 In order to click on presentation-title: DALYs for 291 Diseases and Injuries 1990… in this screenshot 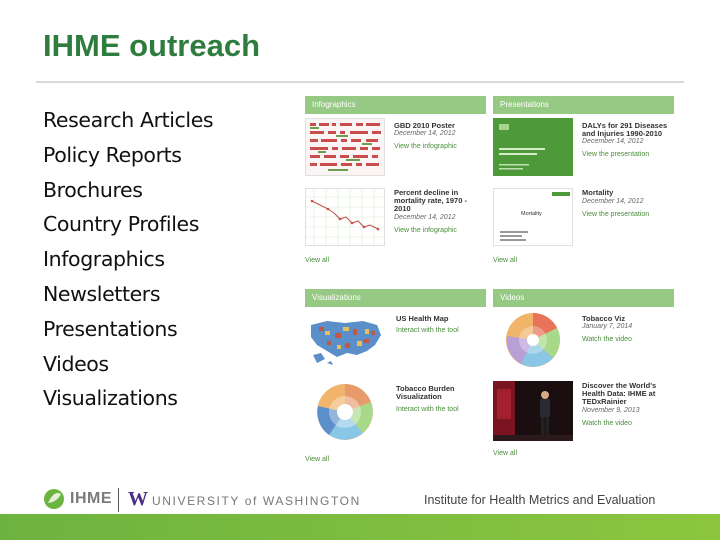, I will do `click(624, 130)`.